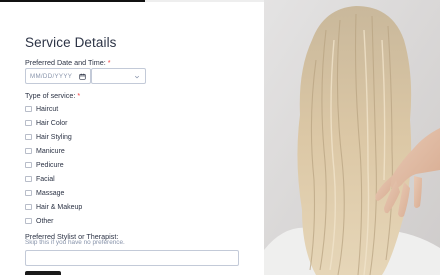 The image size is (440, 275). Describe the element at coordinates (82, 76) in the screenshot. I see `calendar-icon` at that location.